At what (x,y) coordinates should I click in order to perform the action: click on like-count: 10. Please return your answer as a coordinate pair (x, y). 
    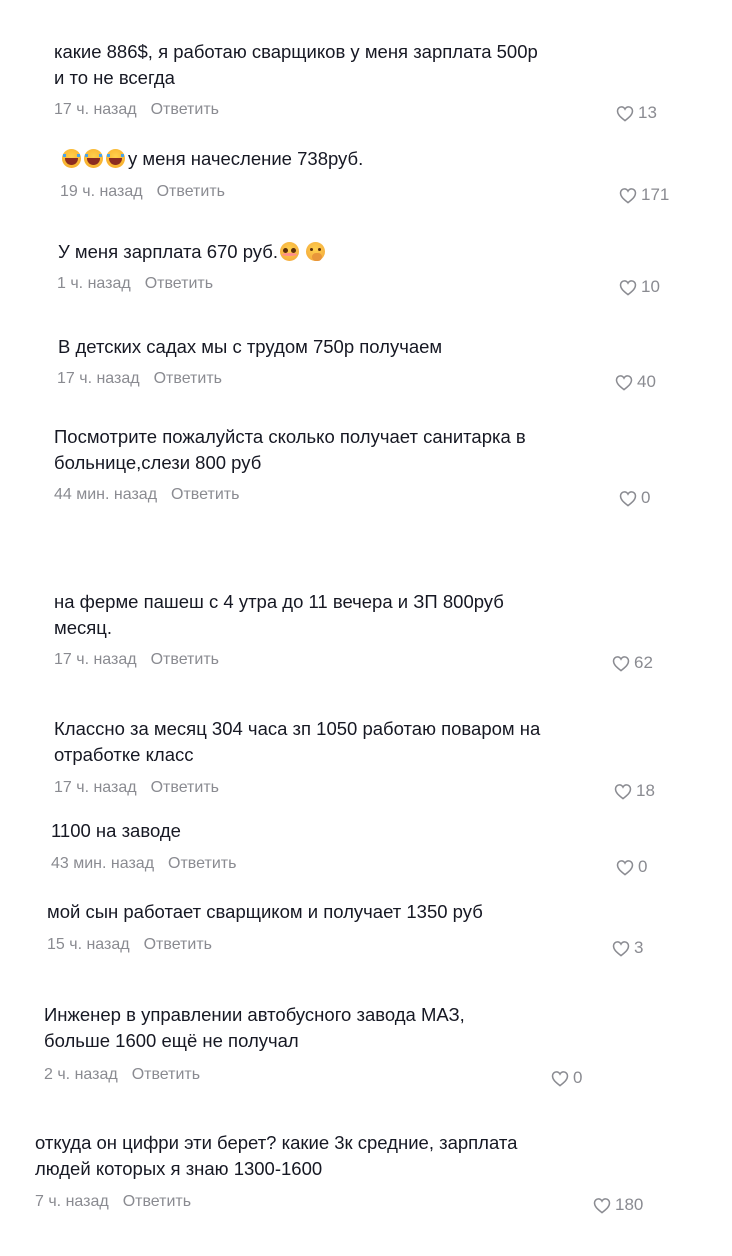
    Looking at the image, I should click on (650, 286).